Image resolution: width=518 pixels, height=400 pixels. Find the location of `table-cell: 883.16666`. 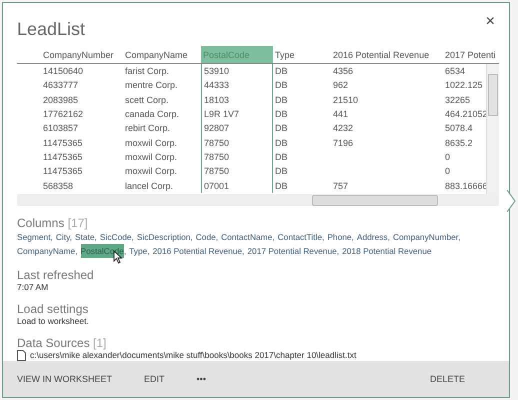

table-cell: 883.16666 is located at coordinates (466, 185).